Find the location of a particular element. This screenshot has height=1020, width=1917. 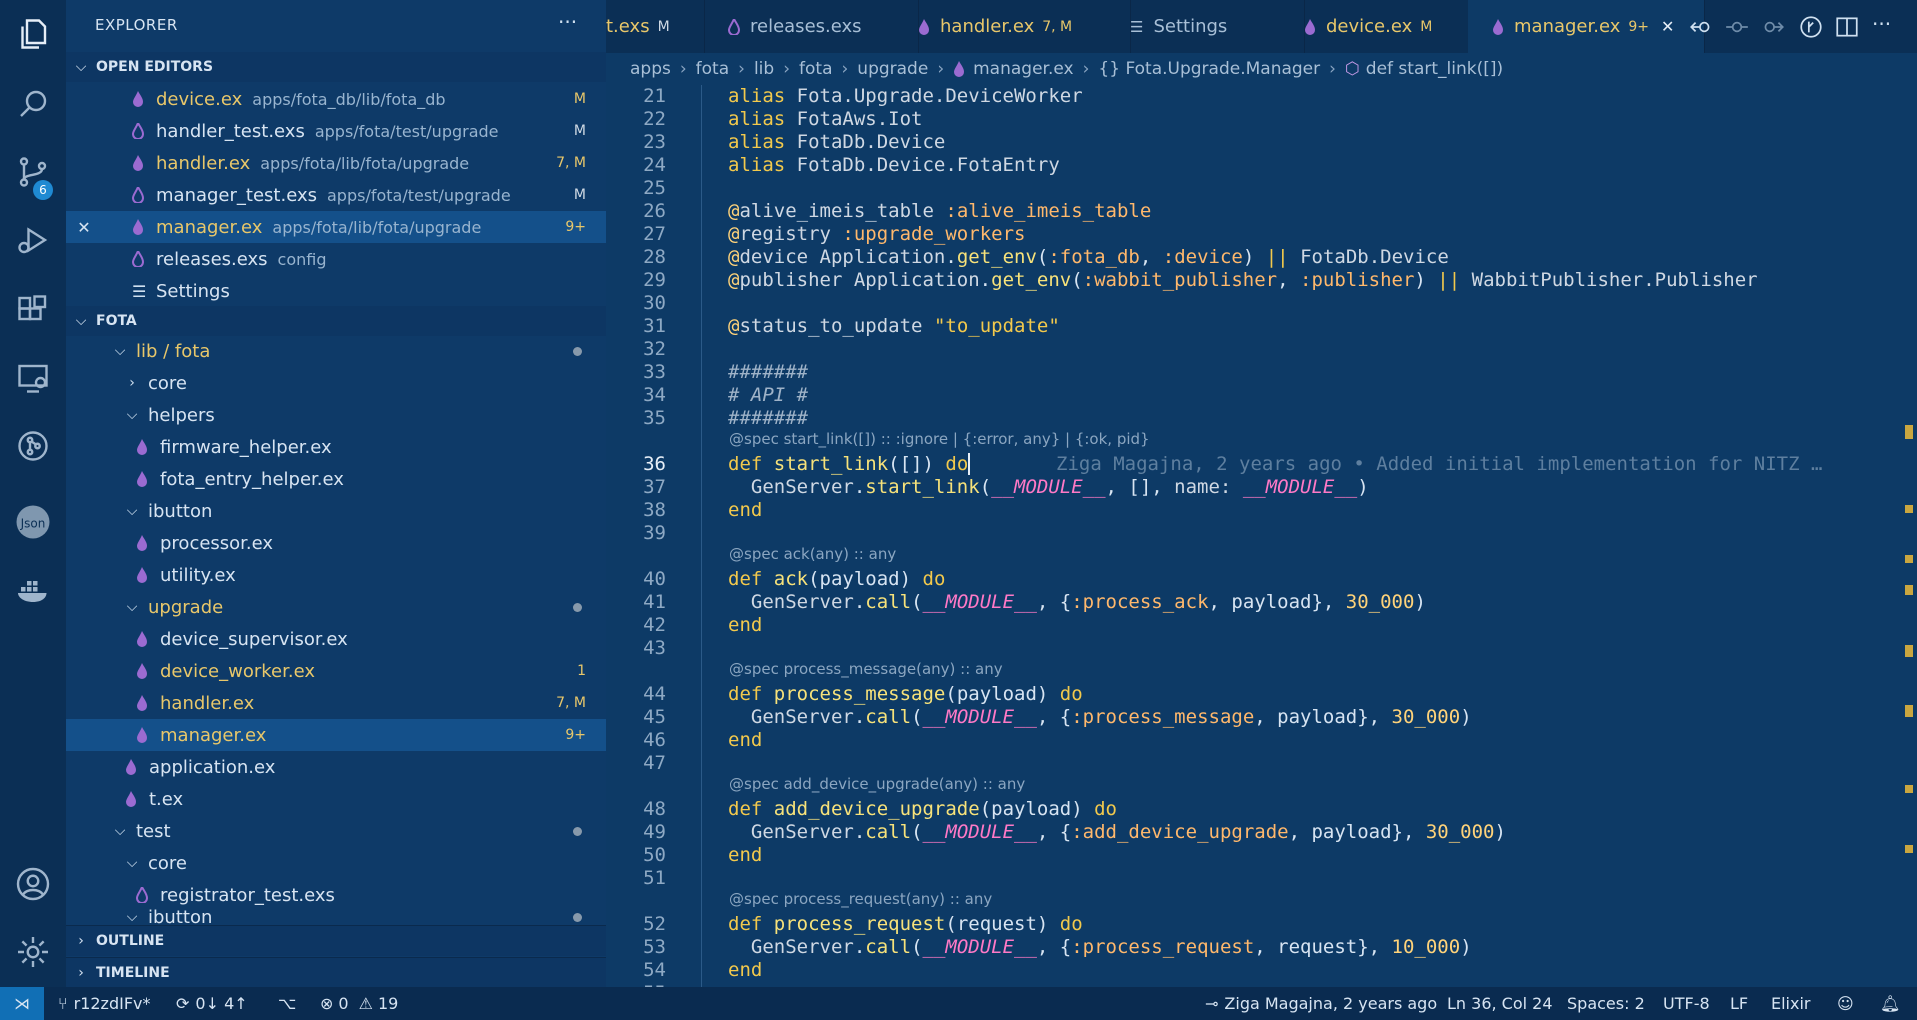

problems-indicator: ⊗ 0 ⚠ 19 is located at coordinates (359, 1003).